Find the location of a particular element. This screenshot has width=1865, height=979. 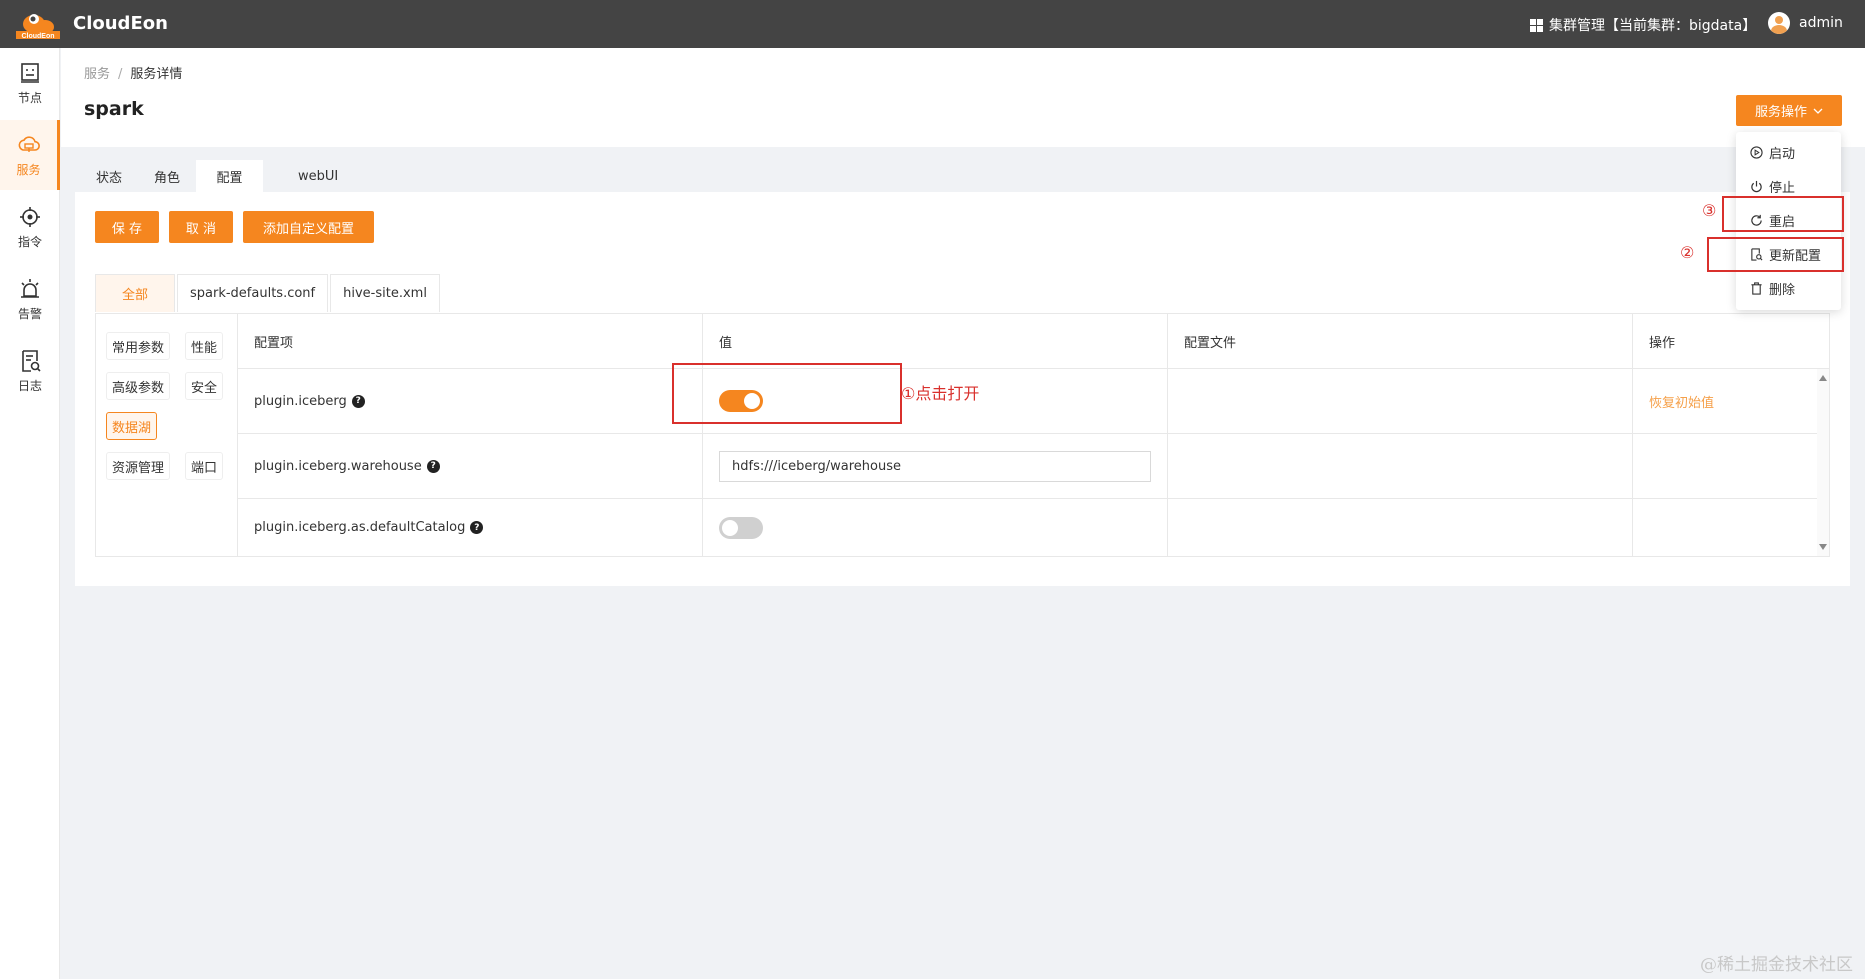

annotation-step3: ③ is located at coordinates (1709, 210).